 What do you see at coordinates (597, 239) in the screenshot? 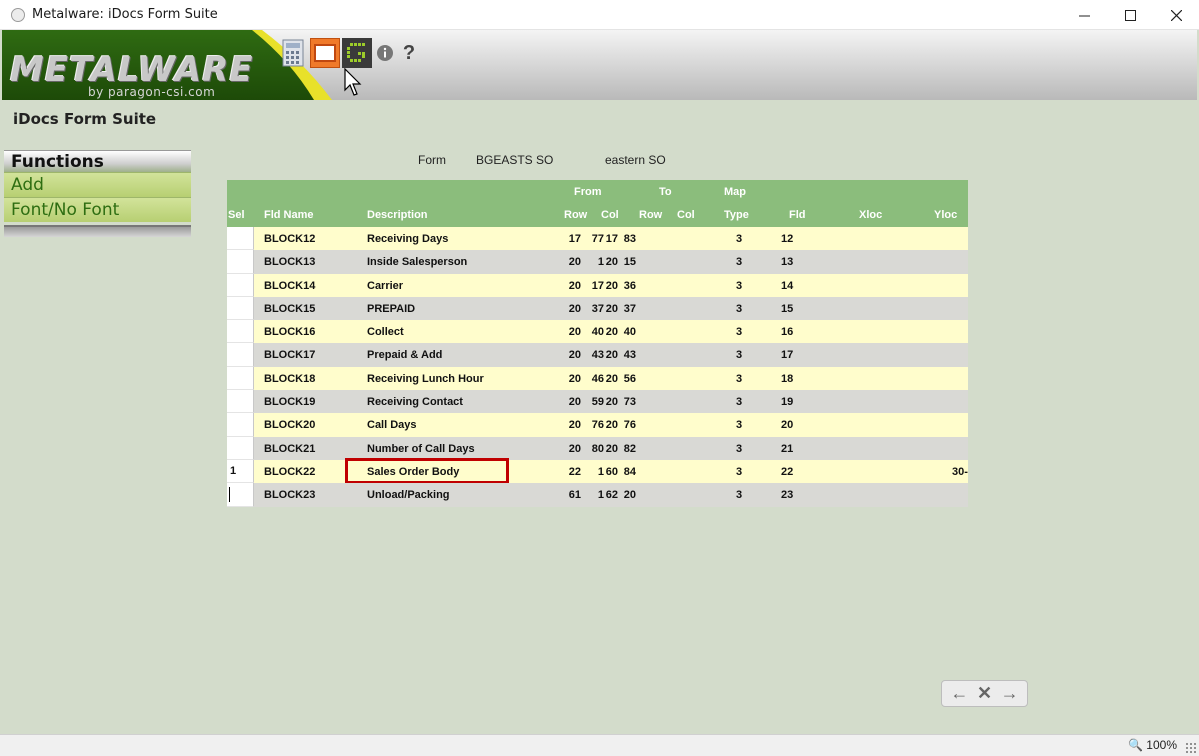
I see `table-row: BLOCK12 Receiving Days 17 77 17 83 3 12` at bounding box center [597, 239].